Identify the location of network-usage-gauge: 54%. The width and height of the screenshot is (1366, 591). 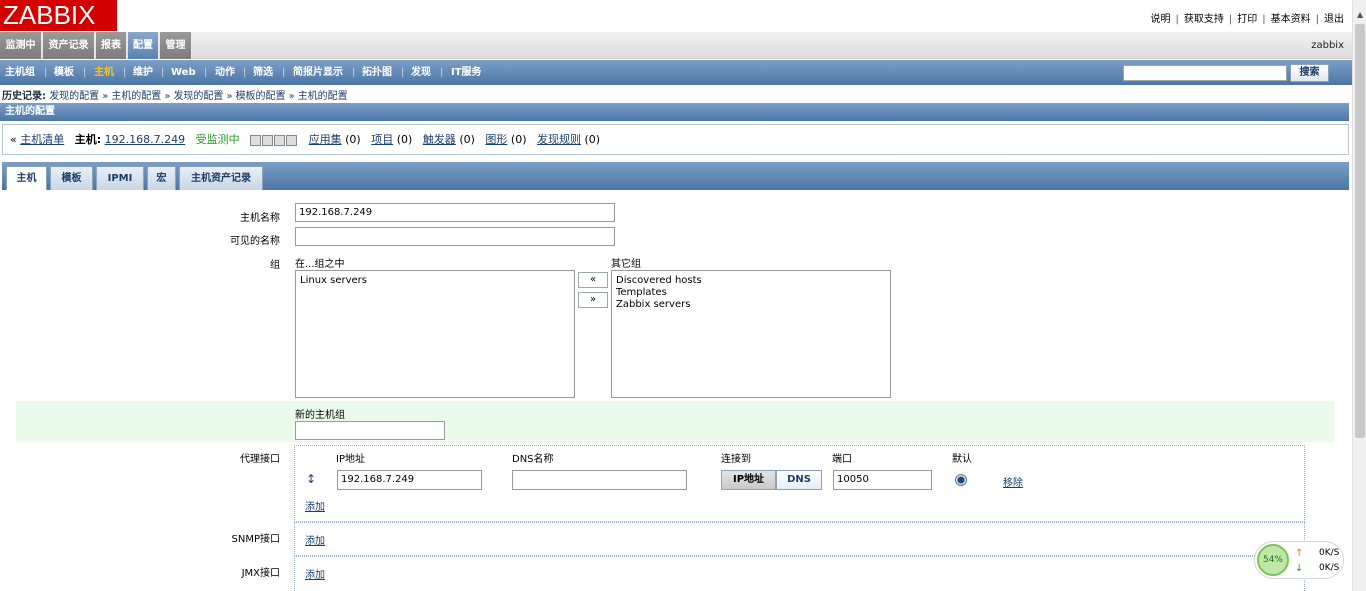
(1273, 560).